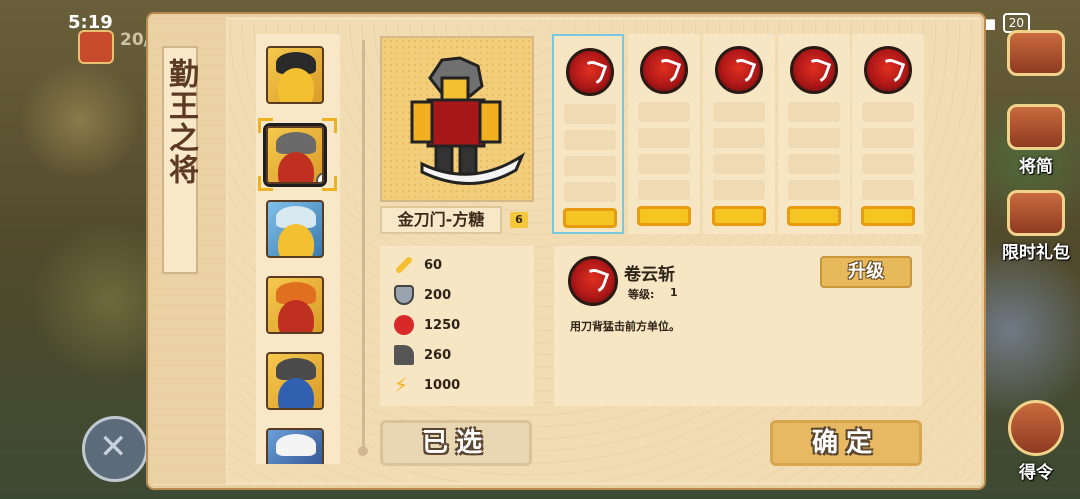 This screenshot has height=499, width=1080. Describe the element at coordinates (674, 292) in the screenshot. I see `skill-level-value: 1` at that location.